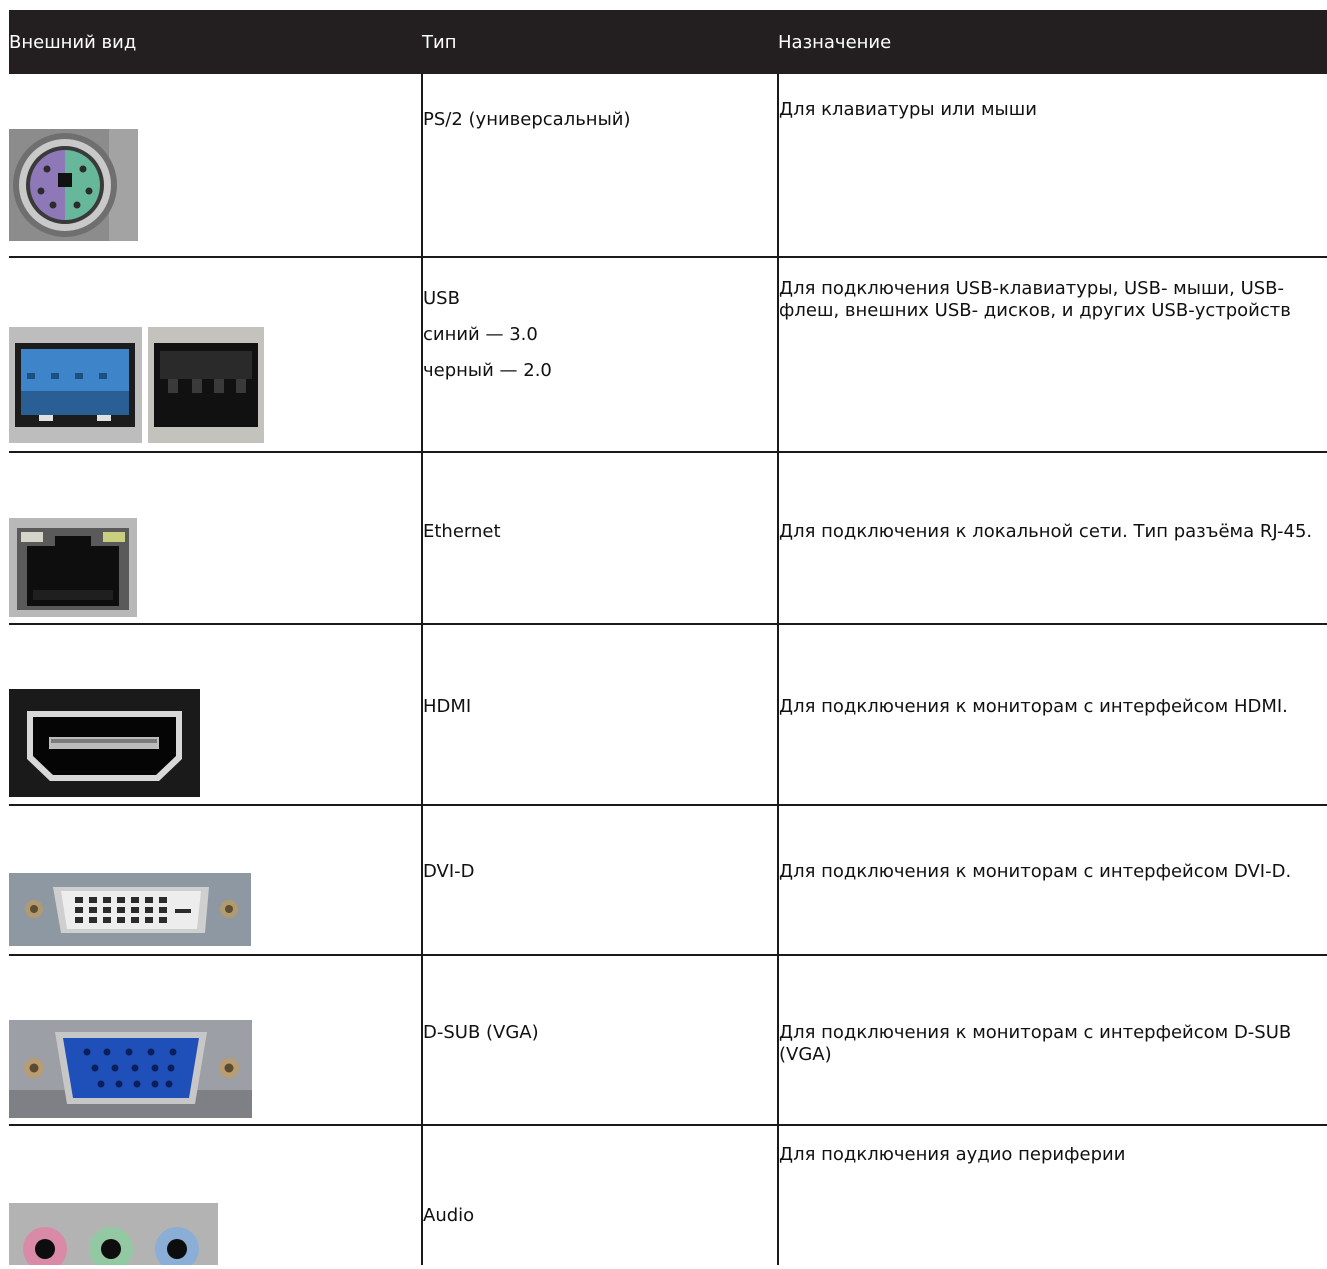 The width and height of the screenshot is (1327, 1269). I want to click on ps2-port-icon, so click(215, 165).